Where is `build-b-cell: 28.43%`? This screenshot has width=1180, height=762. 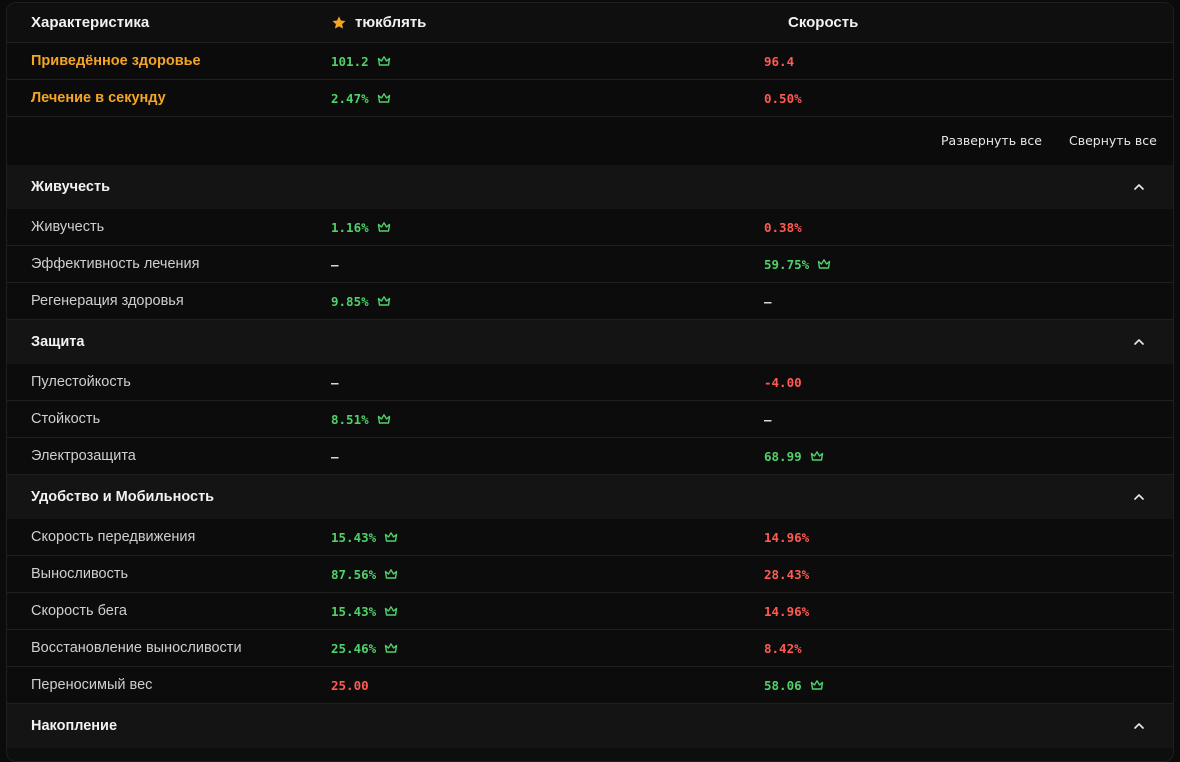 build-b-cell: 28.43% is located at coordinates (786, 574).